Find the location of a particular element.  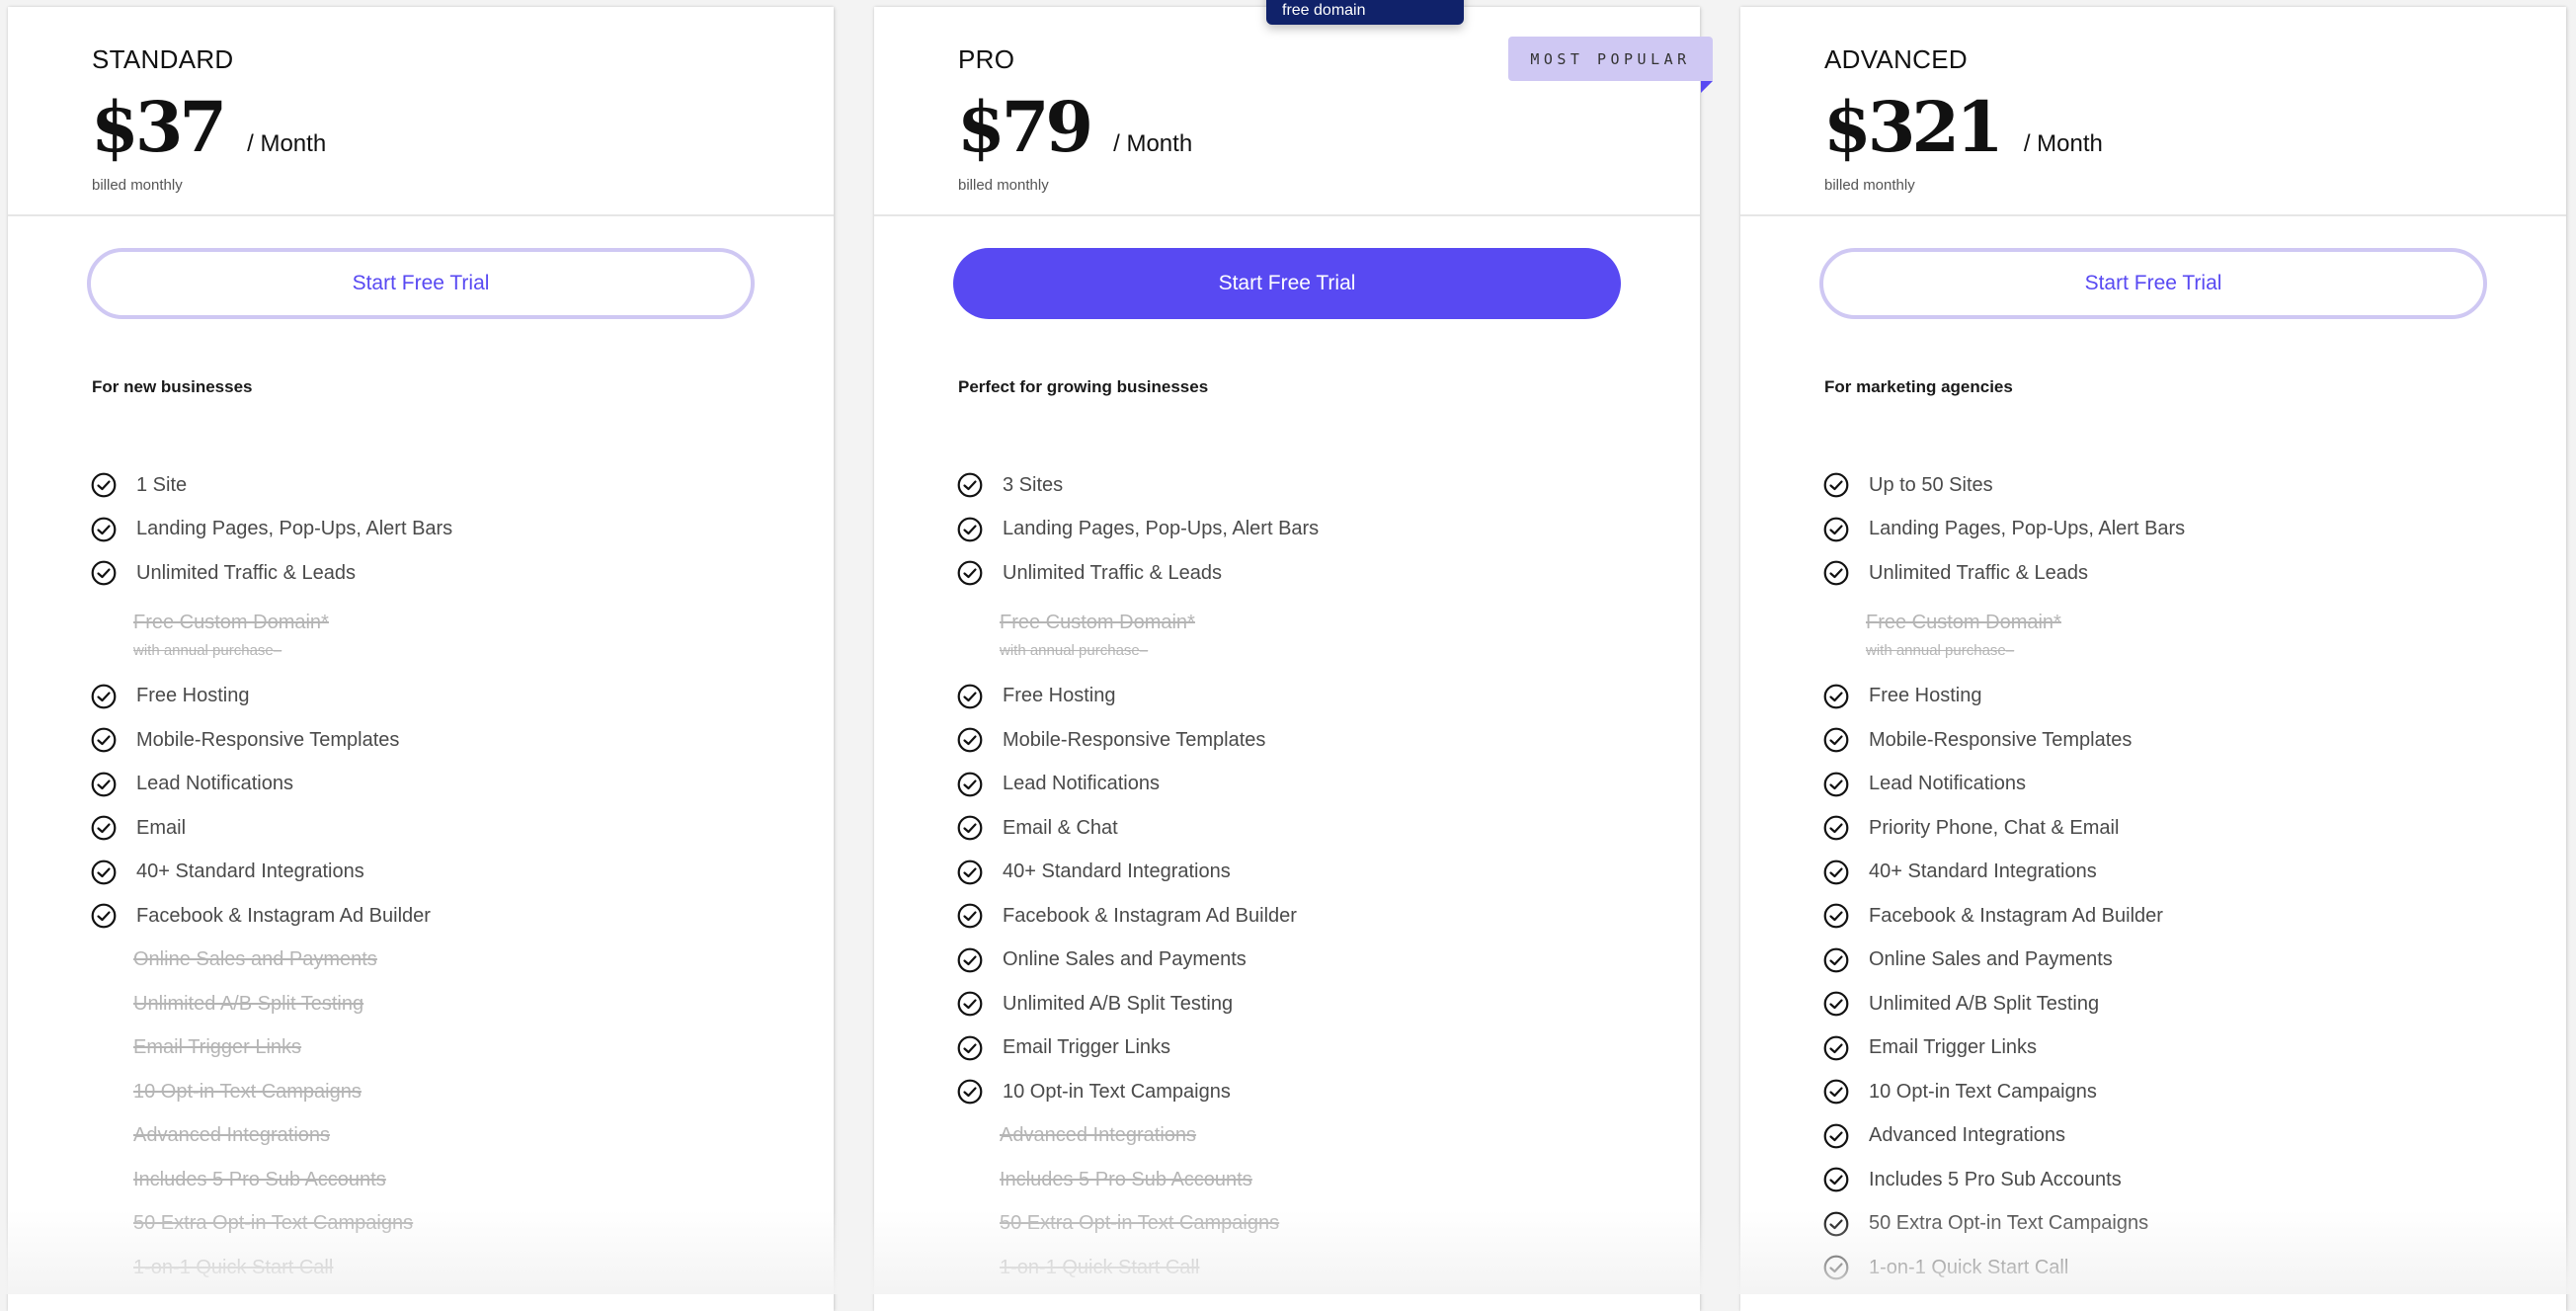

feature-item: Unlimited Traffic & Leads is located at coordinates (271, 573).